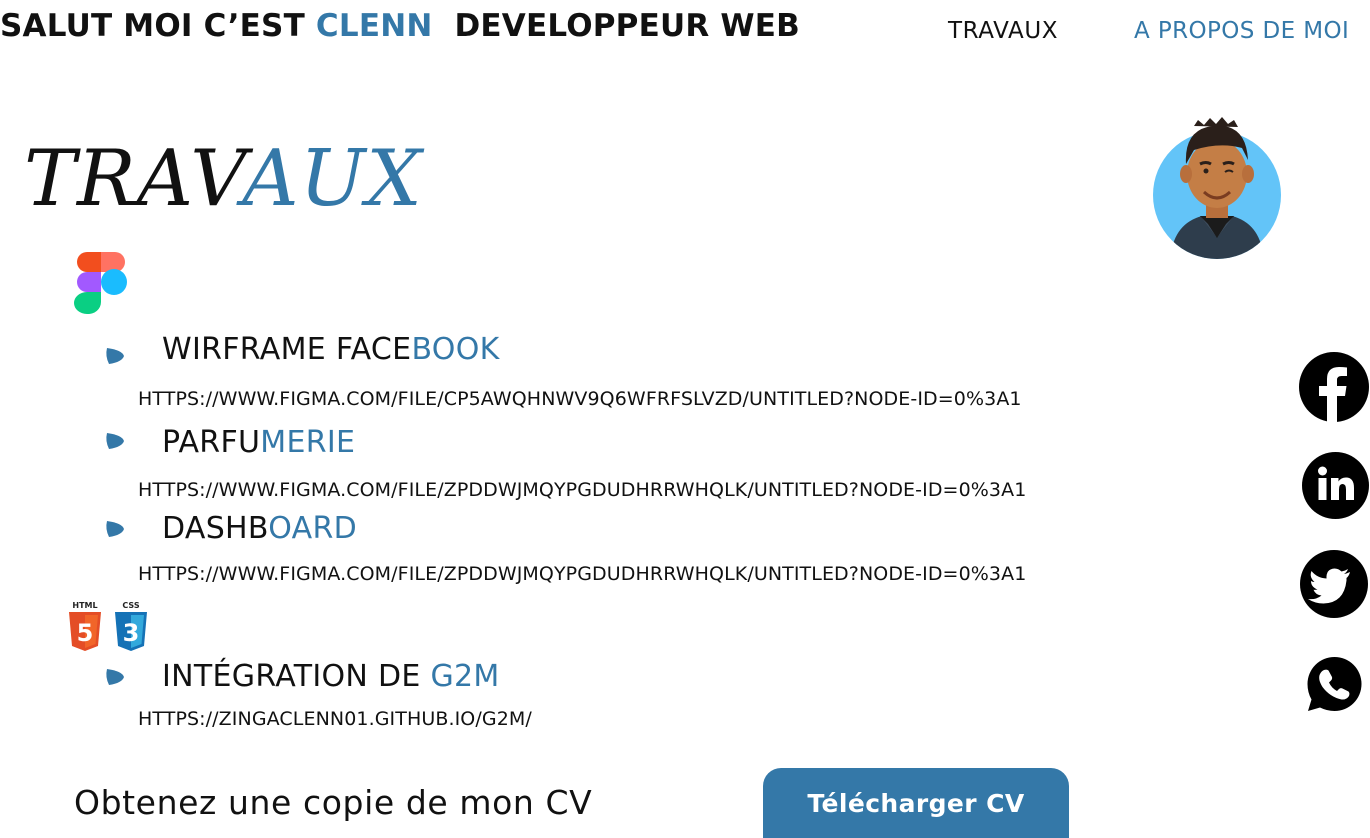 The height and width of the screenshot is (838, 1370). Describe the element at coordinates (1003, 31) in the screenshot. I see `nav-link-travaux: TRAVAUX` at that location.